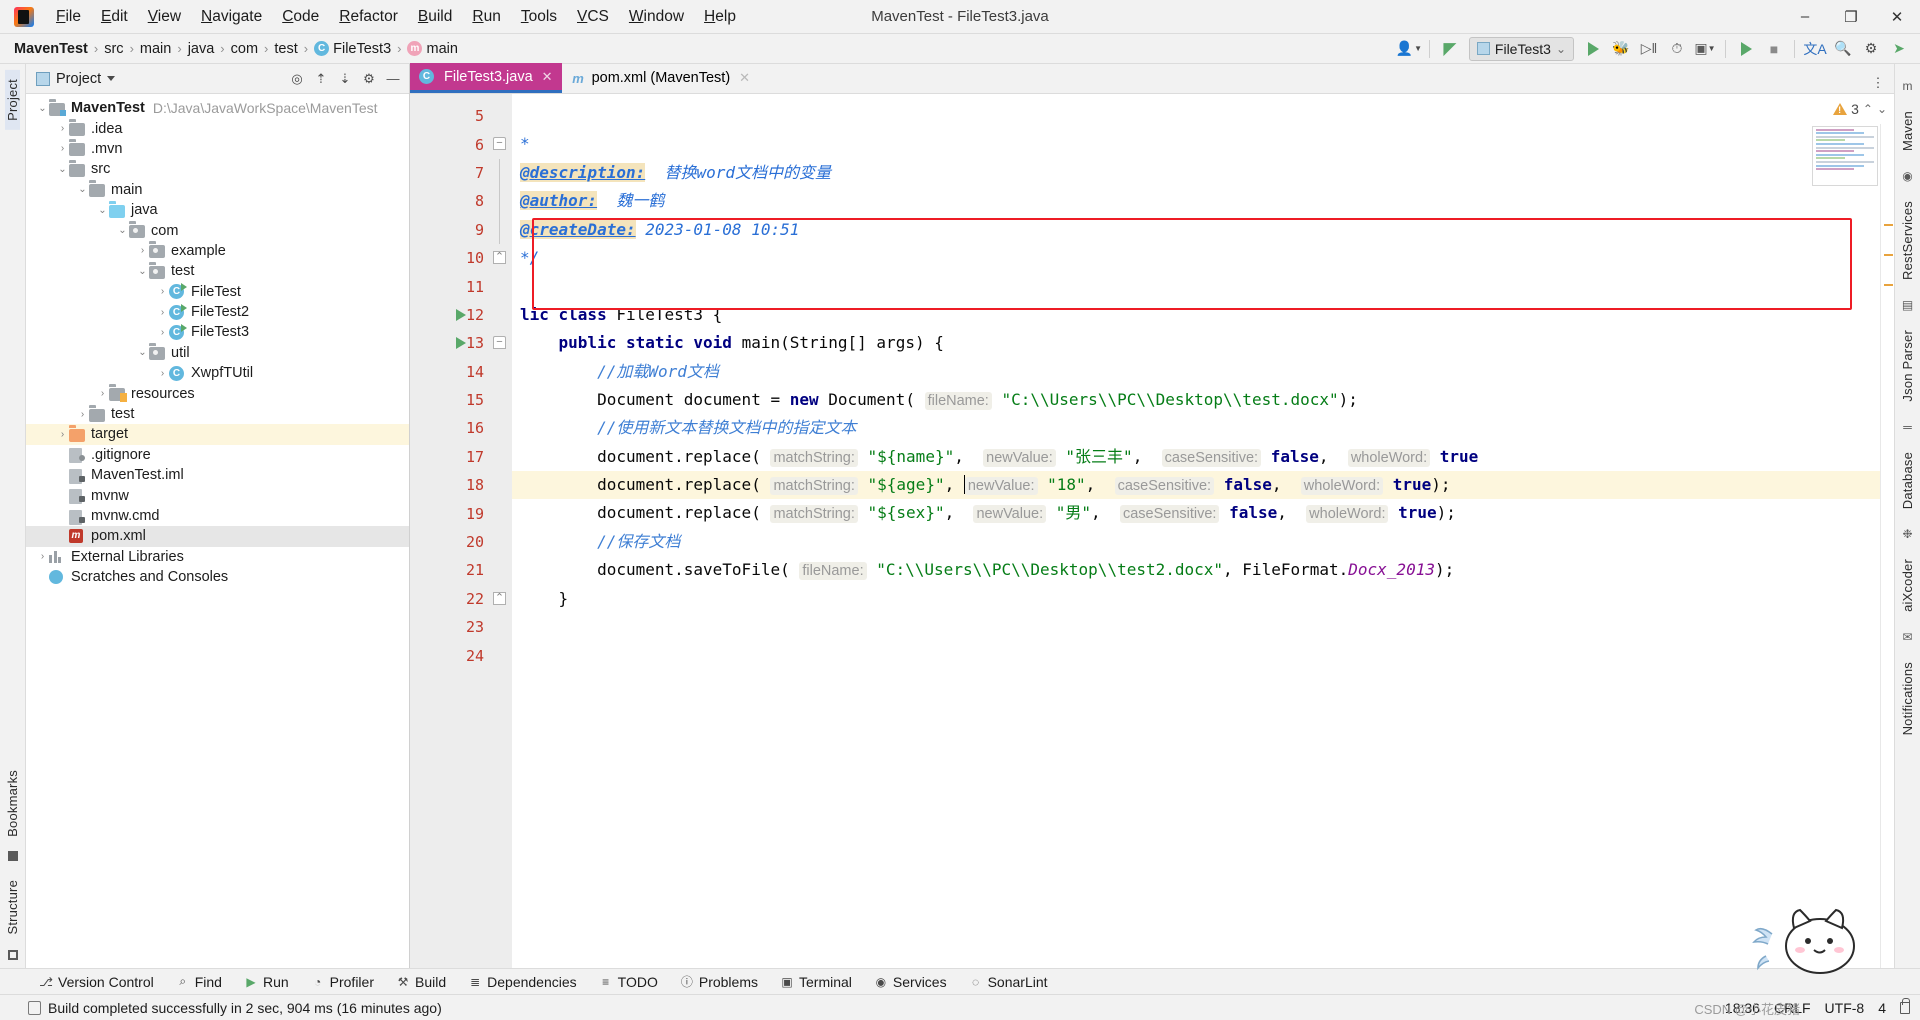 Image resolution: width=1920 pixels, height=1020 pixels. I want to click on tree-item-target: › target, so click(217, 434).